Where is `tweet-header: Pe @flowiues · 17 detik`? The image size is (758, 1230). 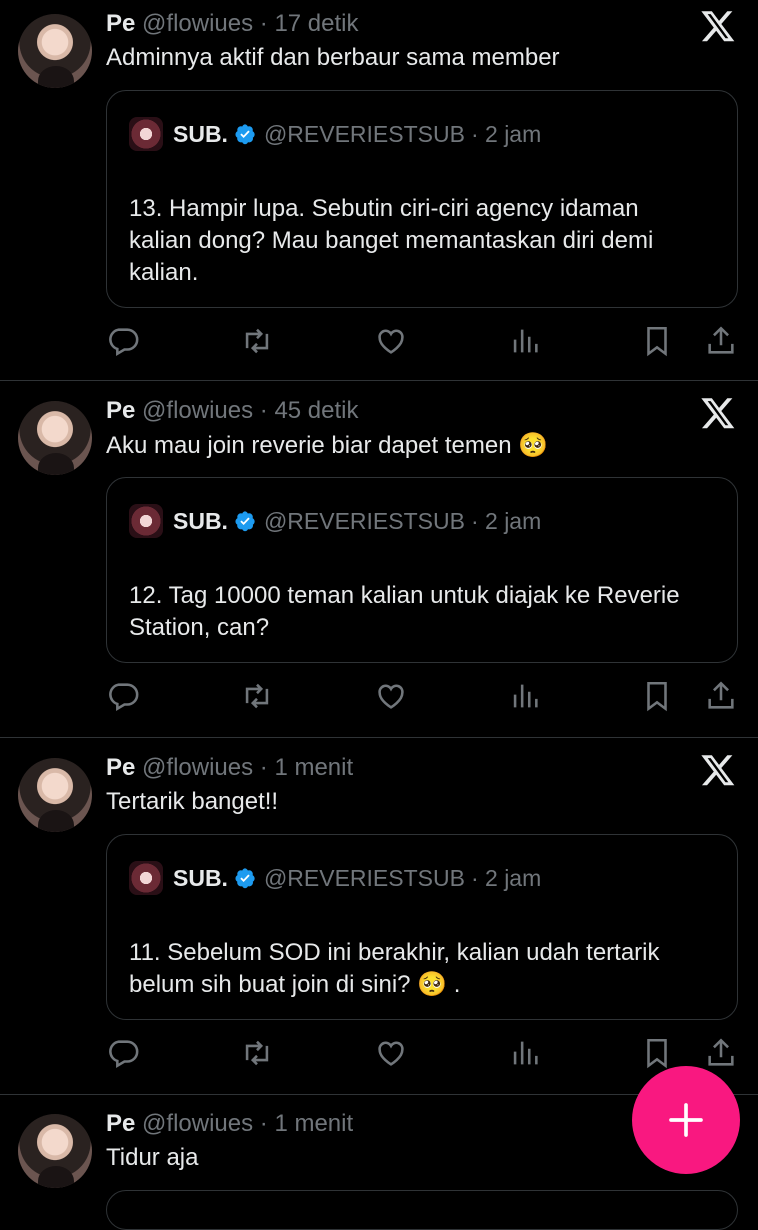 tweet-header: Pe @flowiues · 17 detik is located at coordinates (232, 24).